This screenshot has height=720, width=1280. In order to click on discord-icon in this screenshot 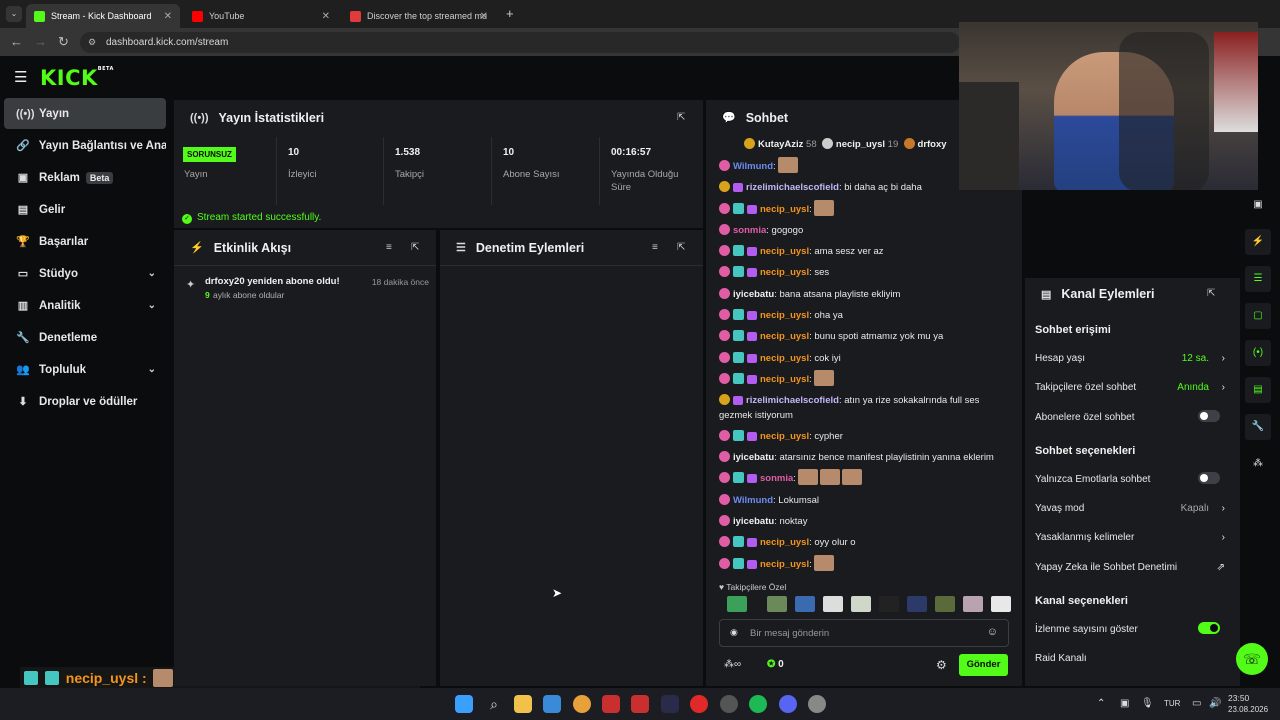, I will do `click(788, 704)`.